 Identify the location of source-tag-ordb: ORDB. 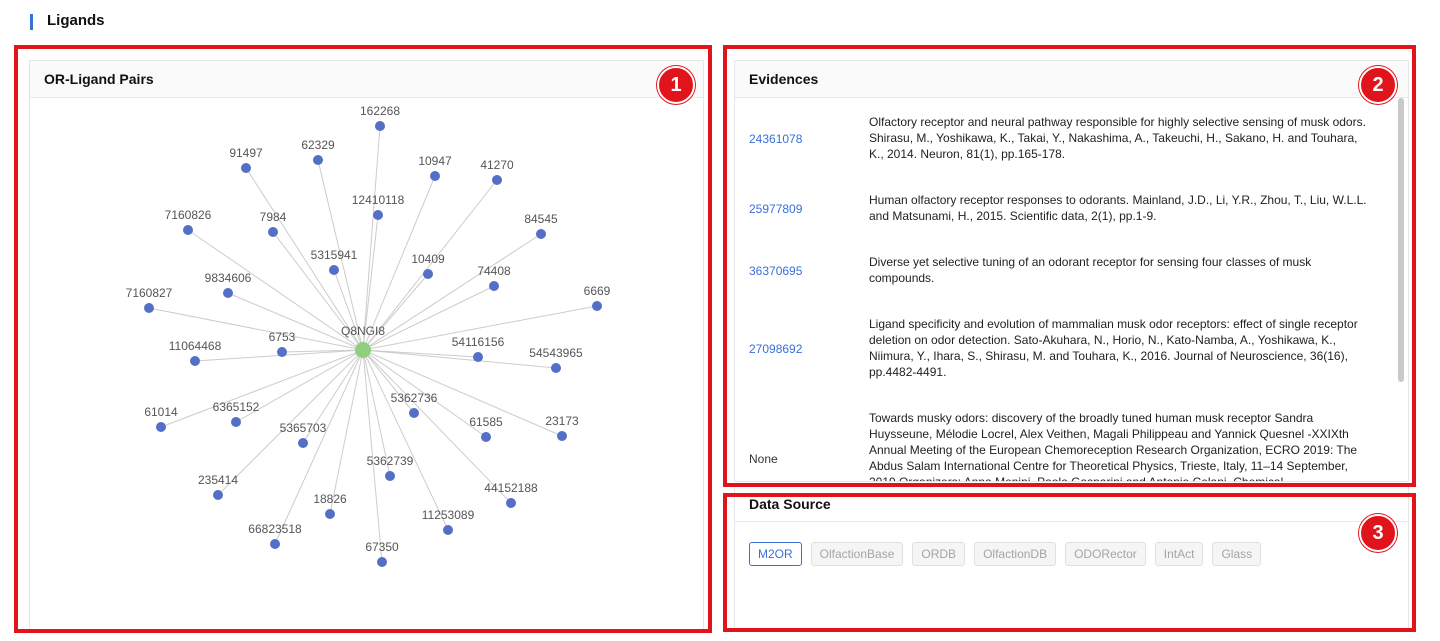
(939, 554).